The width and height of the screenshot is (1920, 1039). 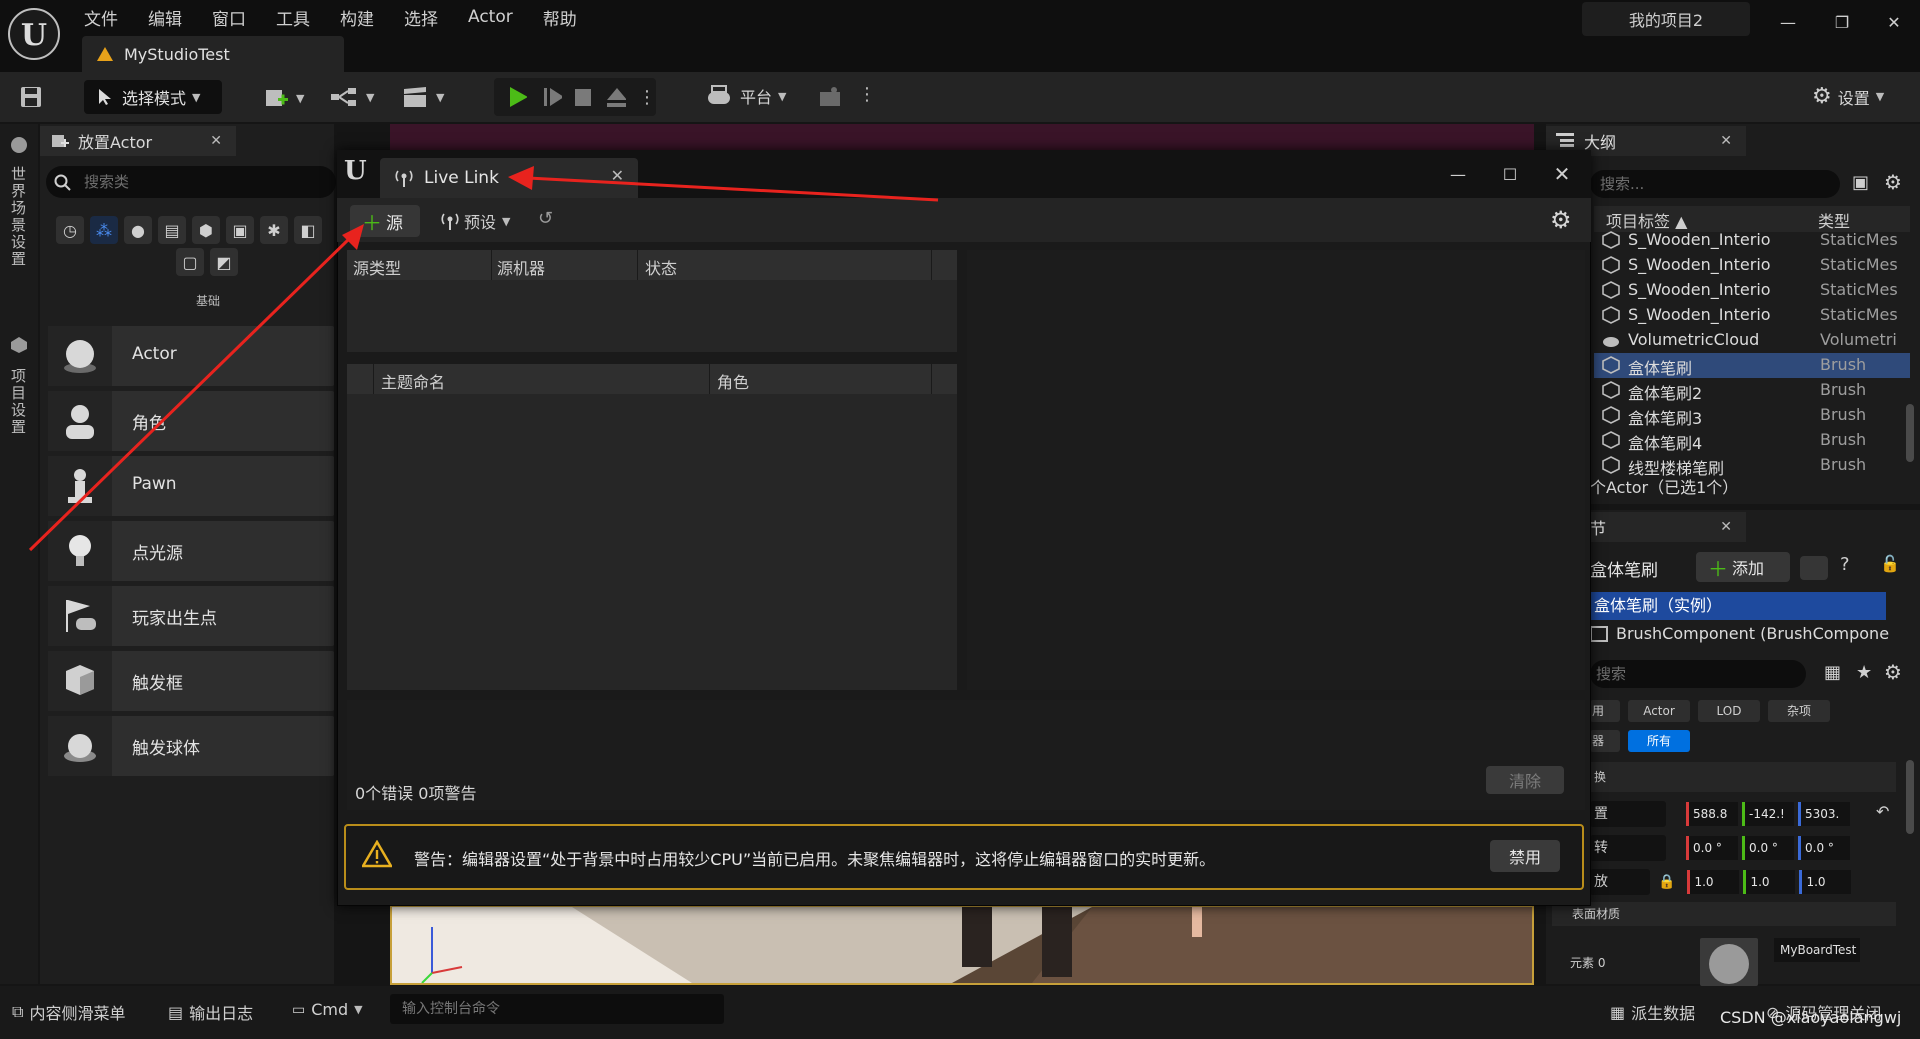 I want to click on arrow-to-add-source, so click(x=190, y=394).